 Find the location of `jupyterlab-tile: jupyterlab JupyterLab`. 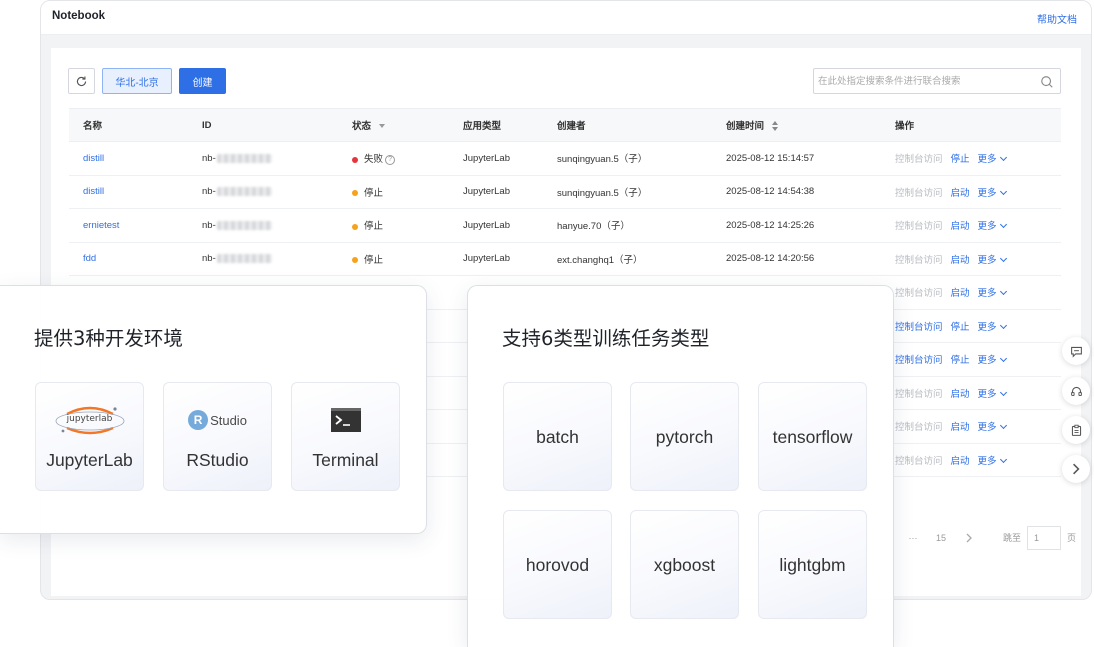

jupyterlab-tile: jupyterlab JupyterLab is located at coordinates (89, 436).